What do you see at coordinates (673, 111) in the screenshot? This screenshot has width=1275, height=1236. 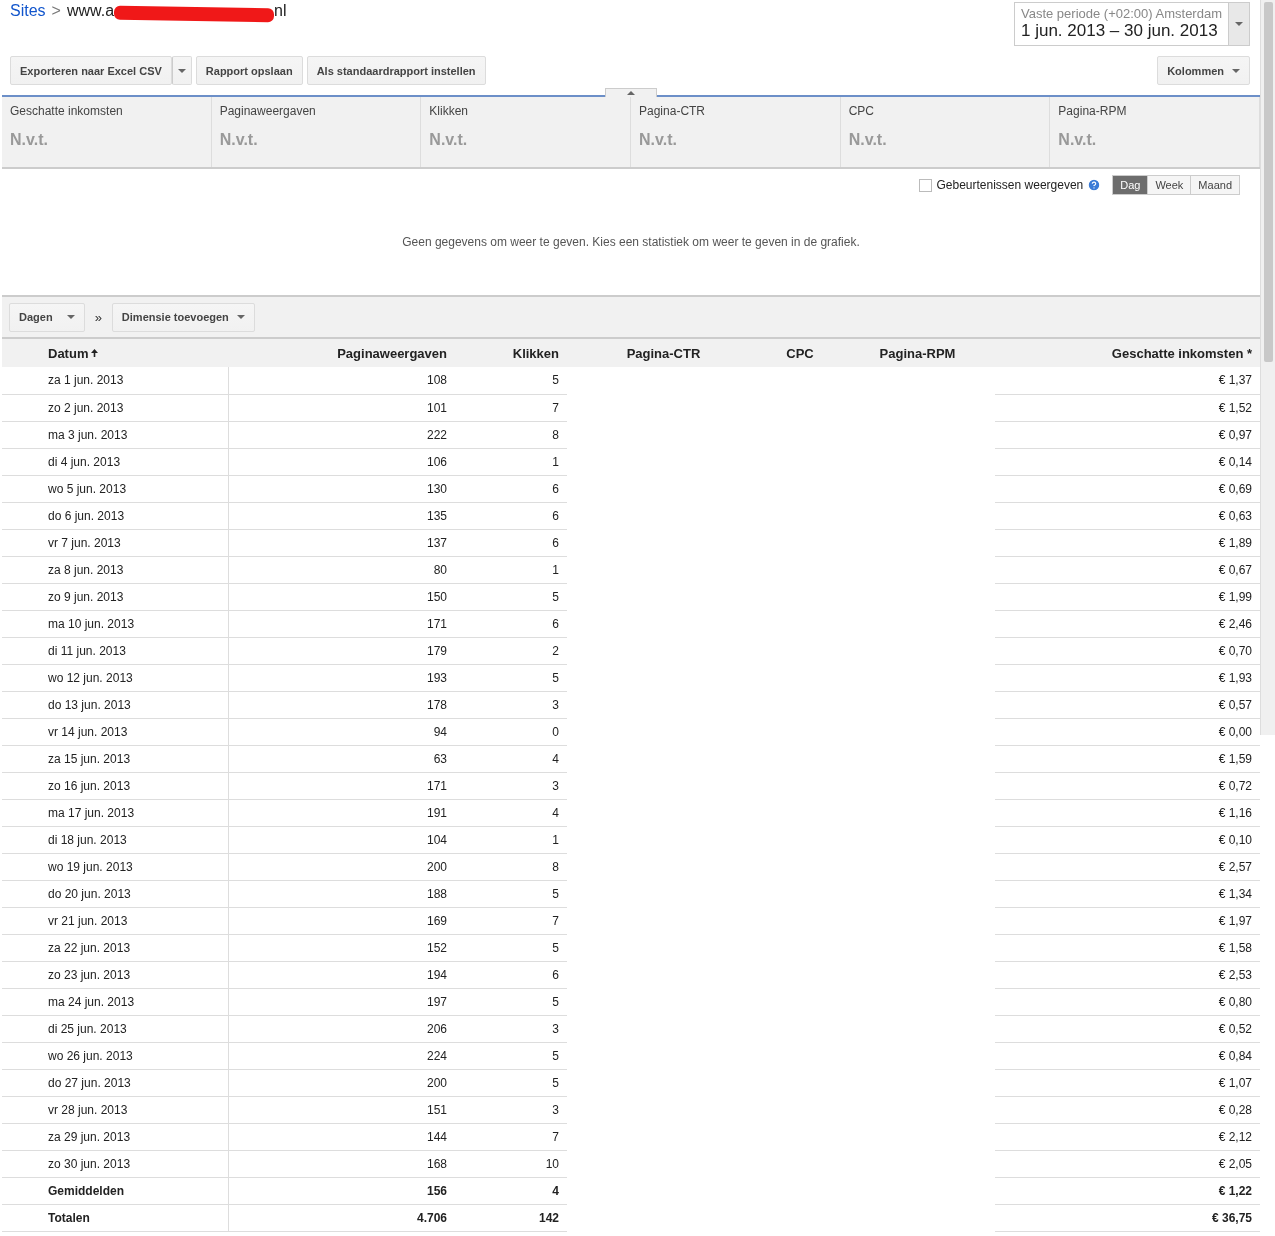 I see `metric-label: Pagina-CTR` at bounding box center [673, 111].